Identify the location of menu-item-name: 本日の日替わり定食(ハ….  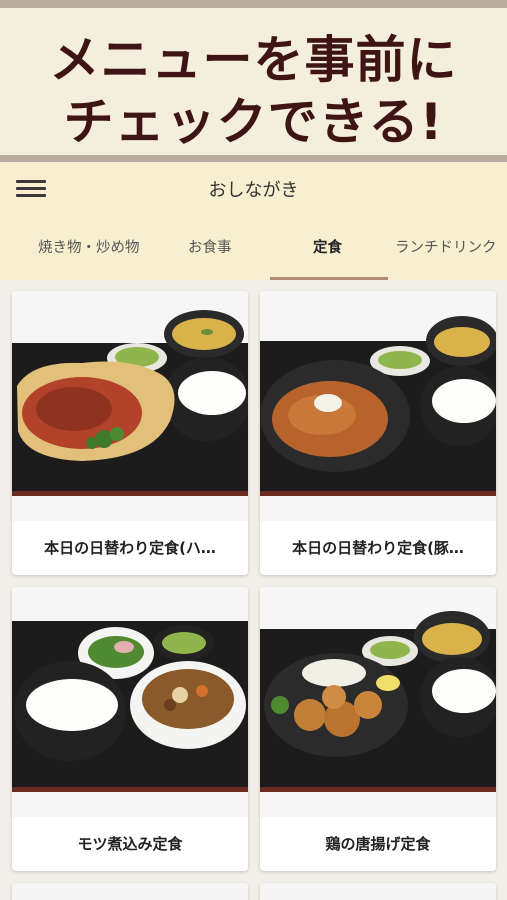
(130, 548).